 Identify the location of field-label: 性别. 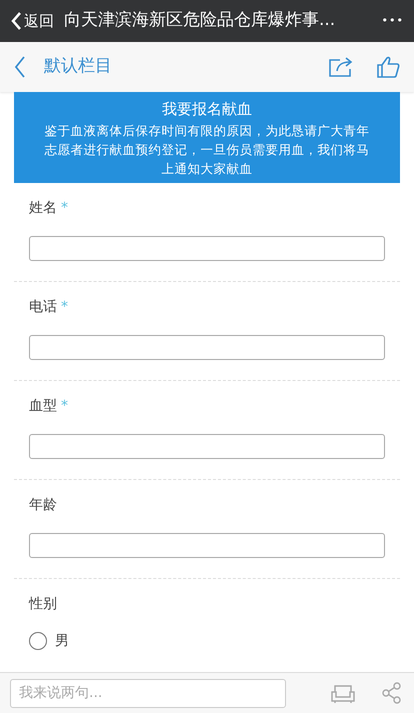
(43, 604).